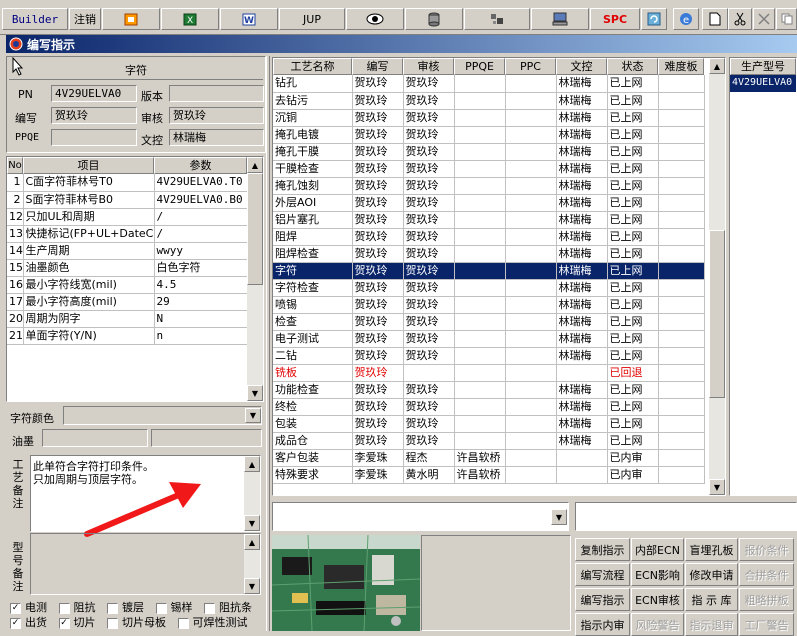 The height and width of the screenshot is (636, 797). Describe the element at coordinates (489, 373) in the screenshot. I see `process-row: 铣板 贺玖玲 已回退` at that location.